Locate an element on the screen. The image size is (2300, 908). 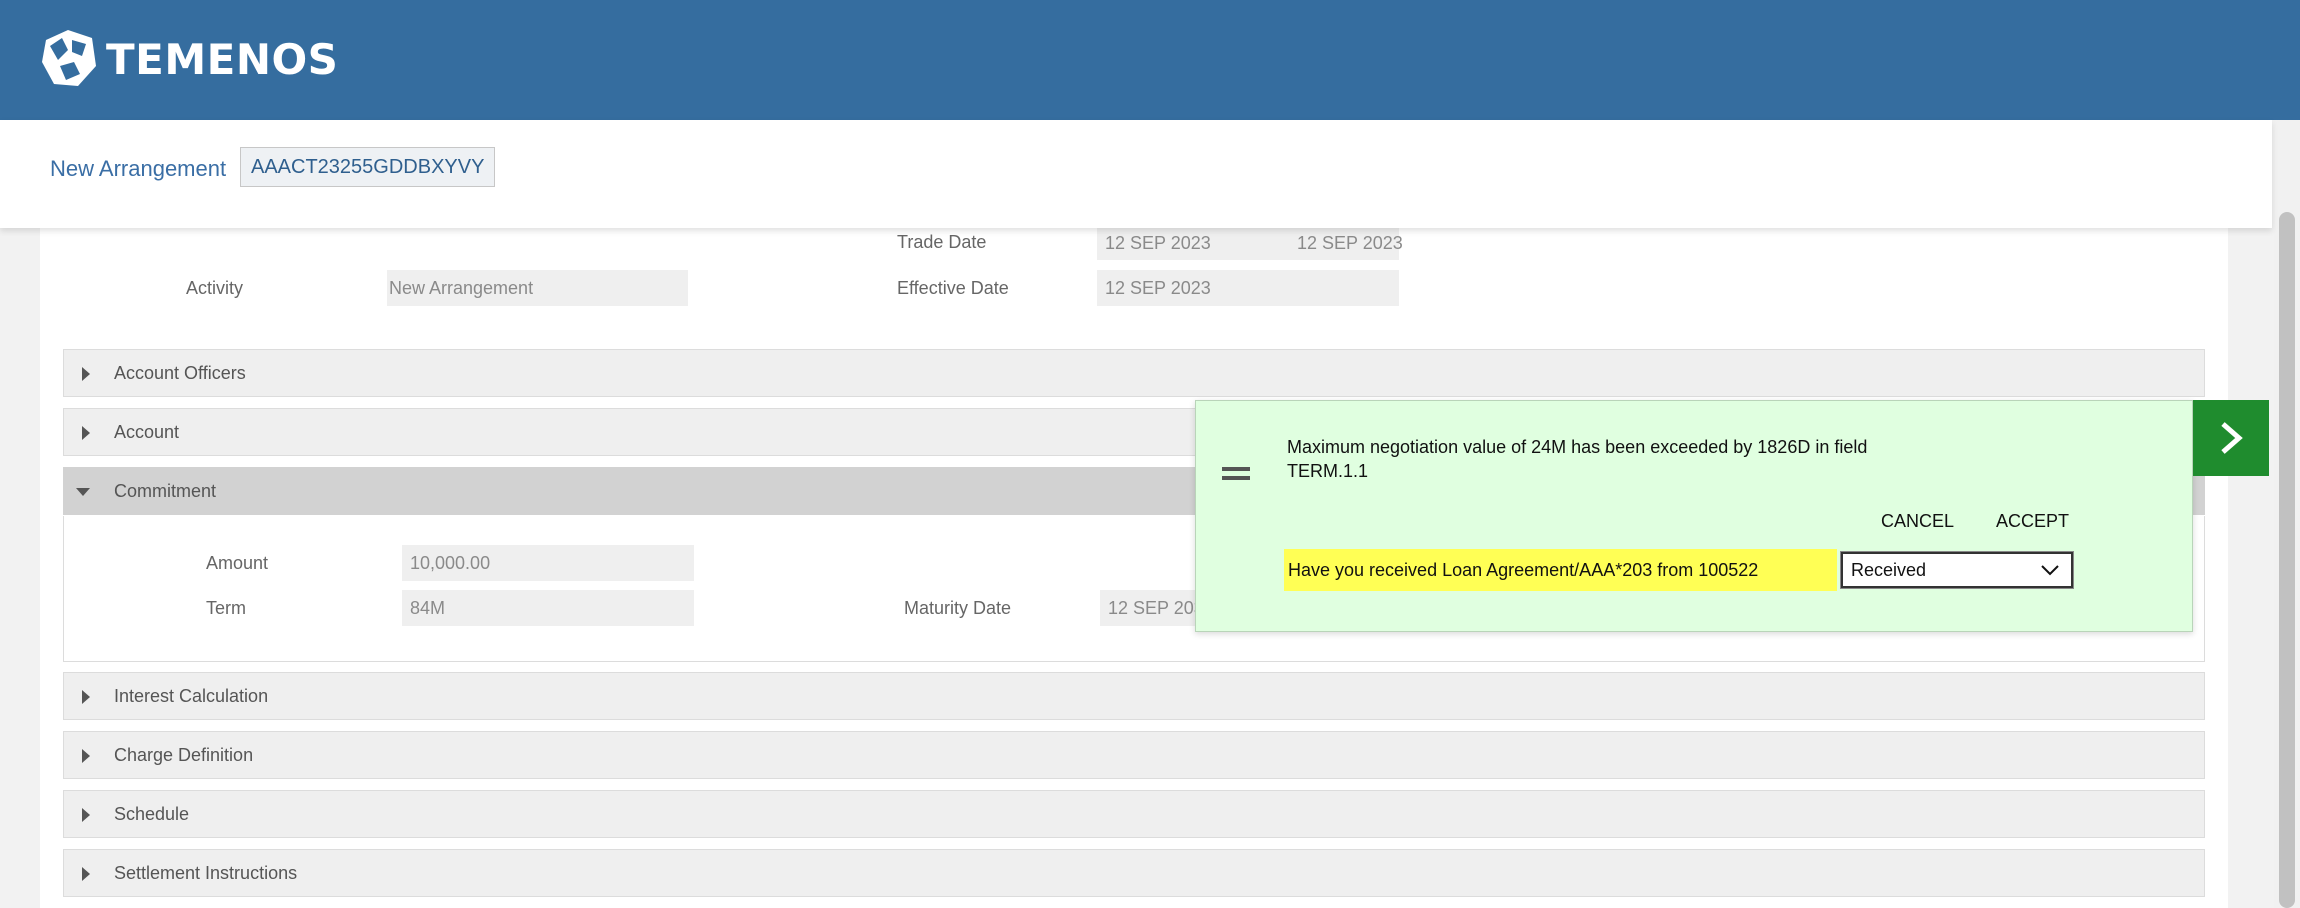
trade-date-label: Trade Date is located at coordinates (942, 242).